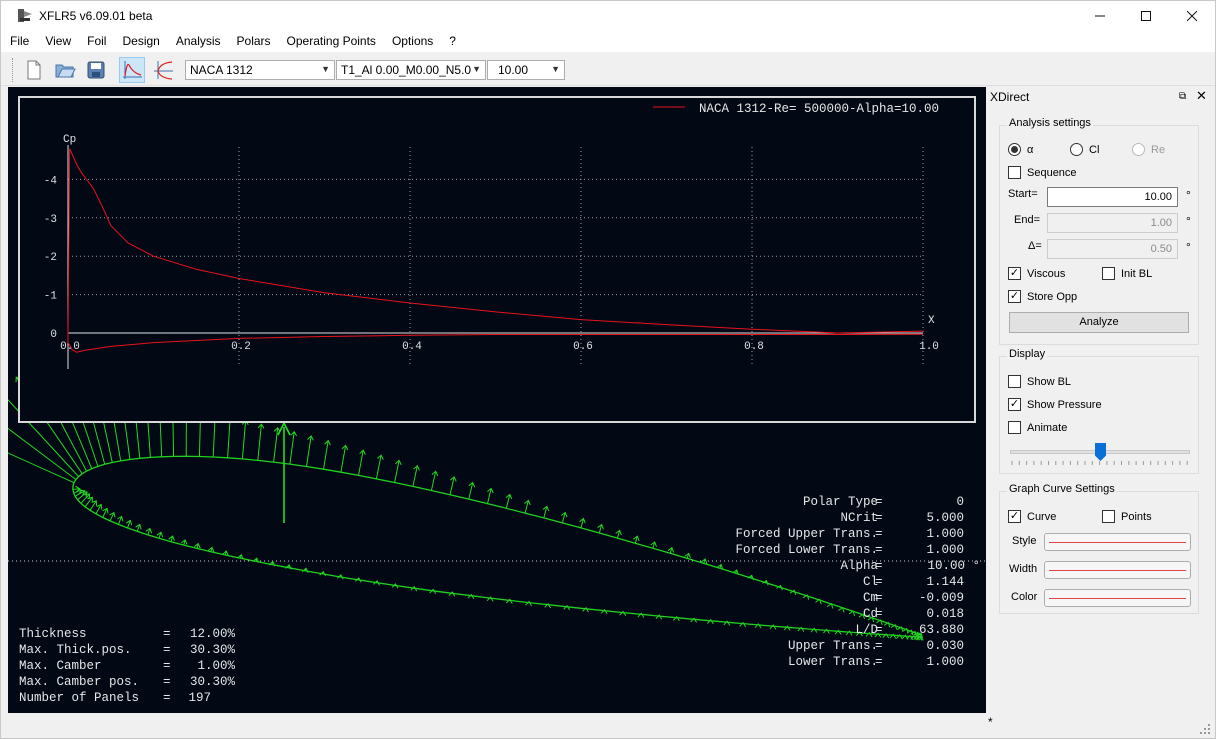 This screenshot has width=1216, height=739. What do you see at coordinates (53, 634) in the screenshot?
I see `foil-info-label-0: Thickness` at bounding box center [53, 634].